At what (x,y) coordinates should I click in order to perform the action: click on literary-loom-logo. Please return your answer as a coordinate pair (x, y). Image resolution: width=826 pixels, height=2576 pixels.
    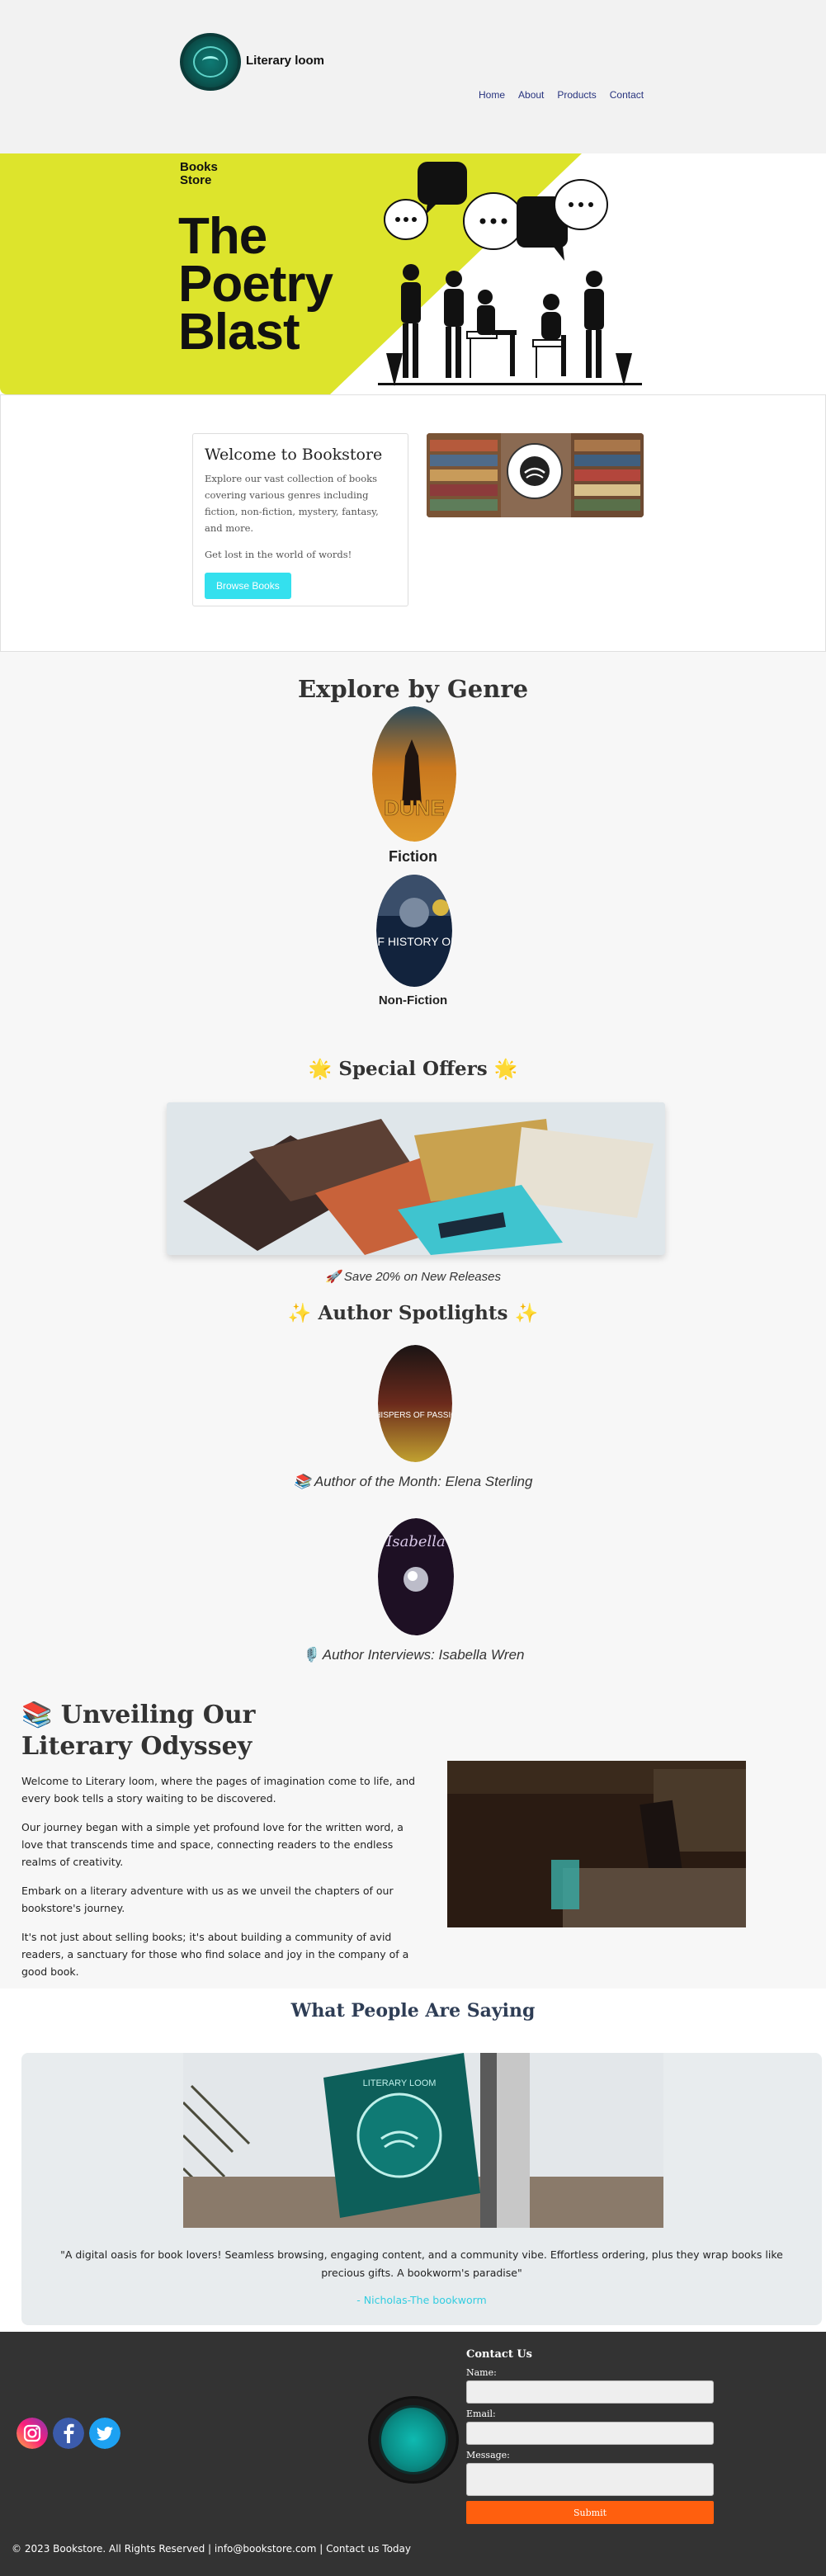
    Looking at the image, I should click on (211, 62).